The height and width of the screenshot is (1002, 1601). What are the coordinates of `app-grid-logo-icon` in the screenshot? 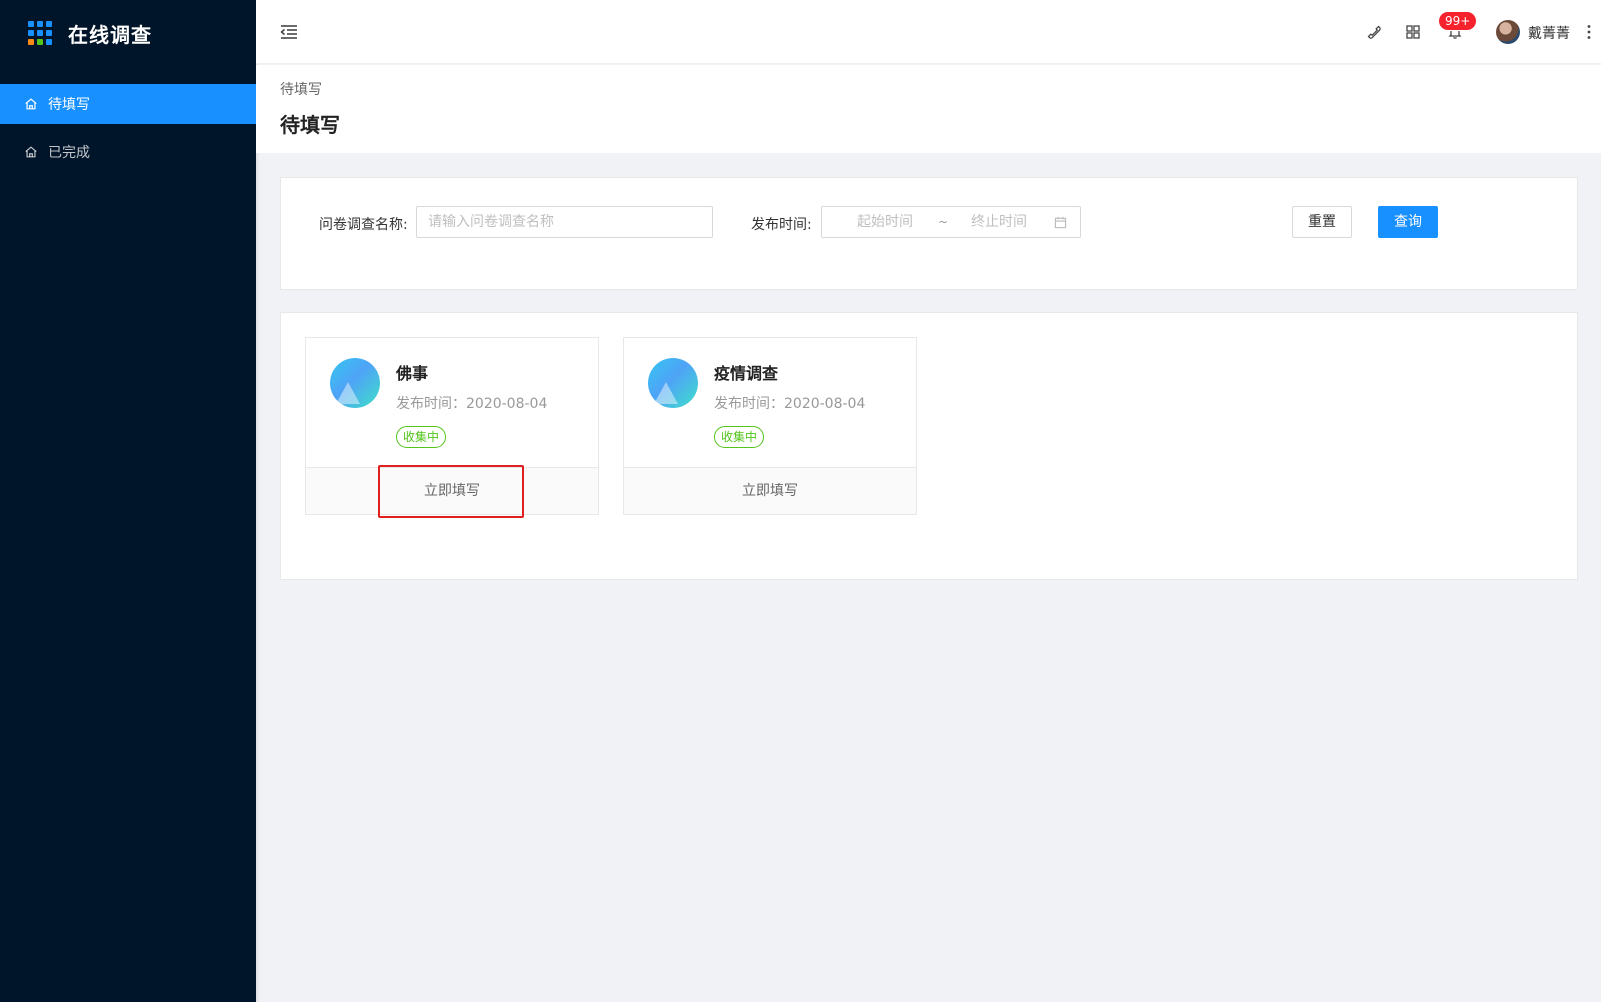 It's located at (40, 33).